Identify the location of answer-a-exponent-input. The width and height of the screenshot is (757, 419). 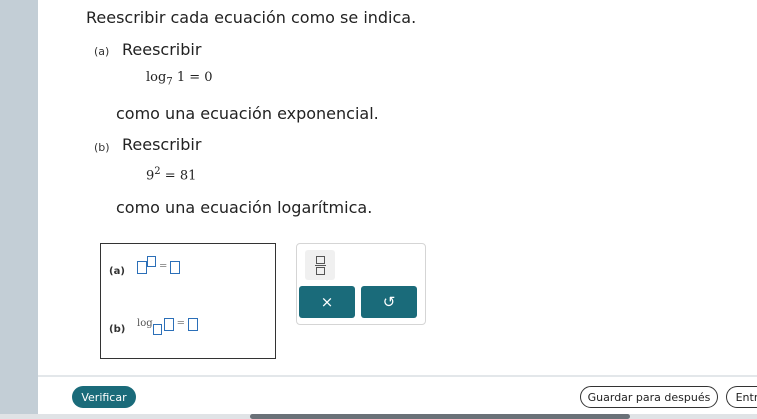
(151, 261).